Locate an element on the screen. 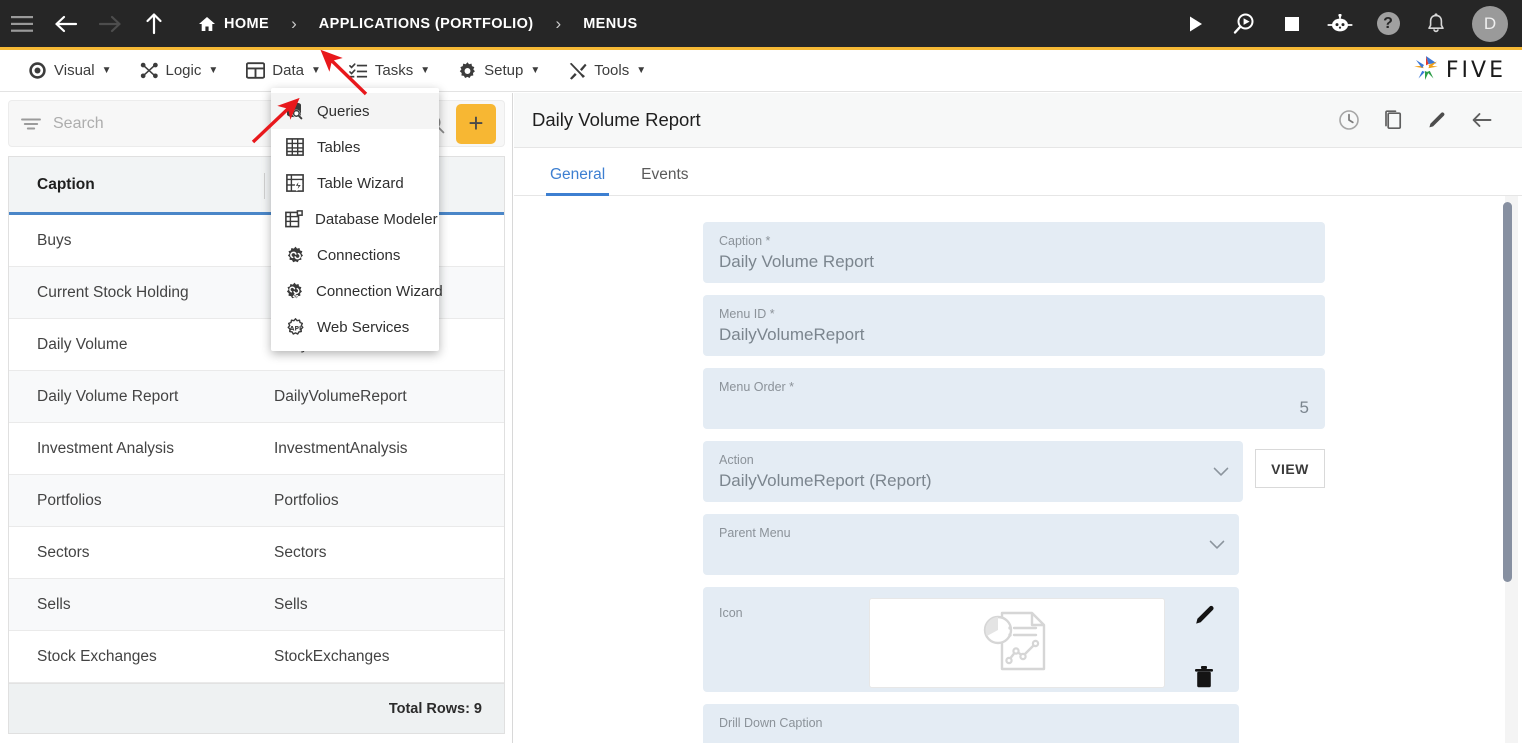 This screenshot has width=1522, height=743. parent-menu-field: Parent Menu is located at coordinates (971, 544).